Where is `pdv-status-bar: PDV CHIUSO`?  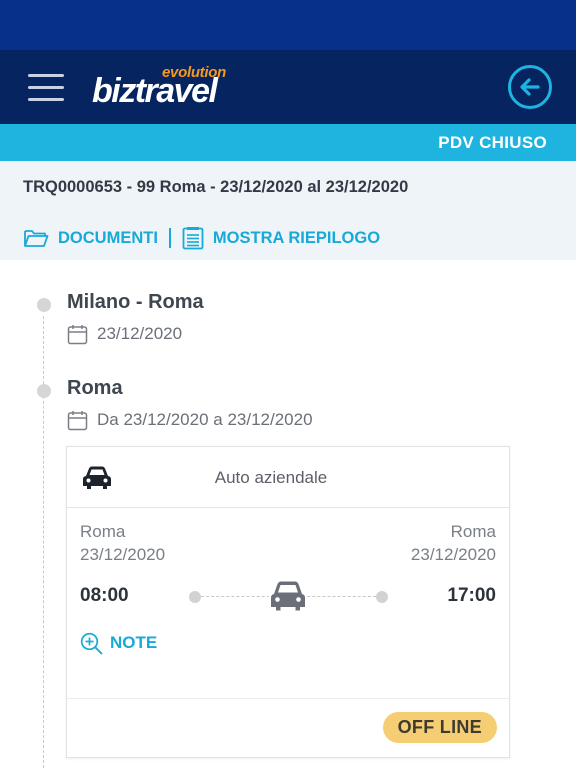
pdv-status-bar: PDV CHIUSO is located at coordinates (288, 142).